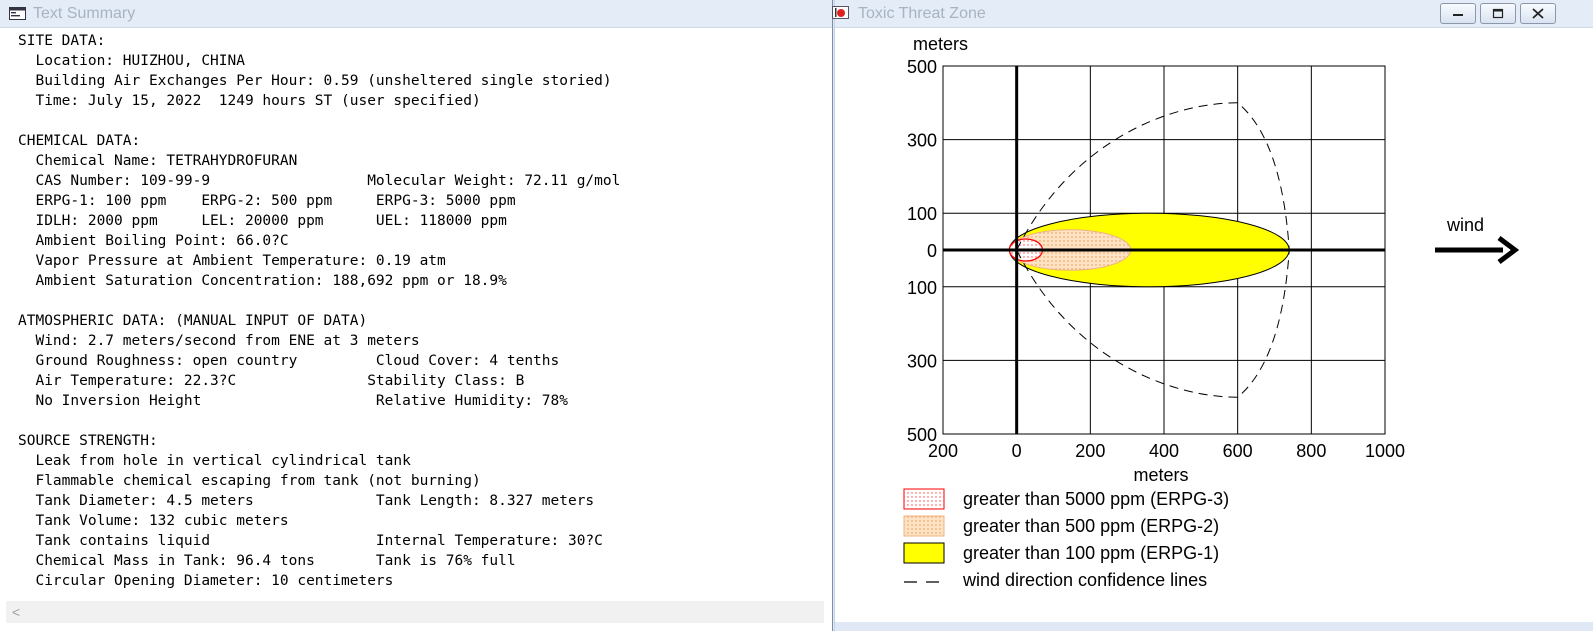  What do you see at coordinates (1091, 526) in the screenshot?
I see `legend-label: greater than 500 ppm (ERPG-2)` at bounding box center [1091, 526].